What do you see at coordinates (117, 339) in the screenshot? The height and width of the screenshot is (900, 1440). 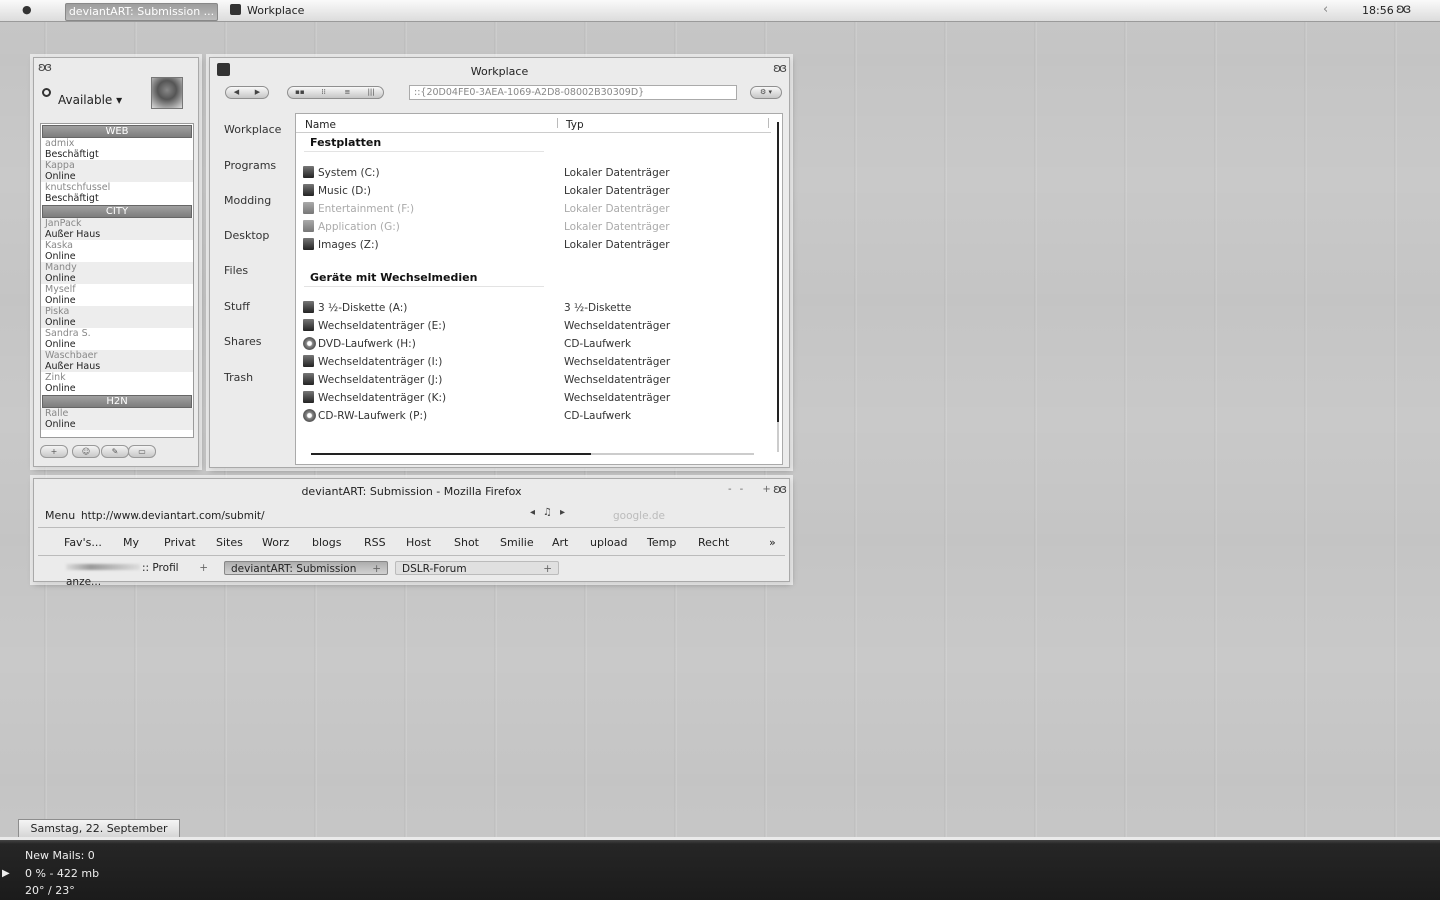 I see `contact-item: Sandra S. Online` at bounding box center [117, 339].